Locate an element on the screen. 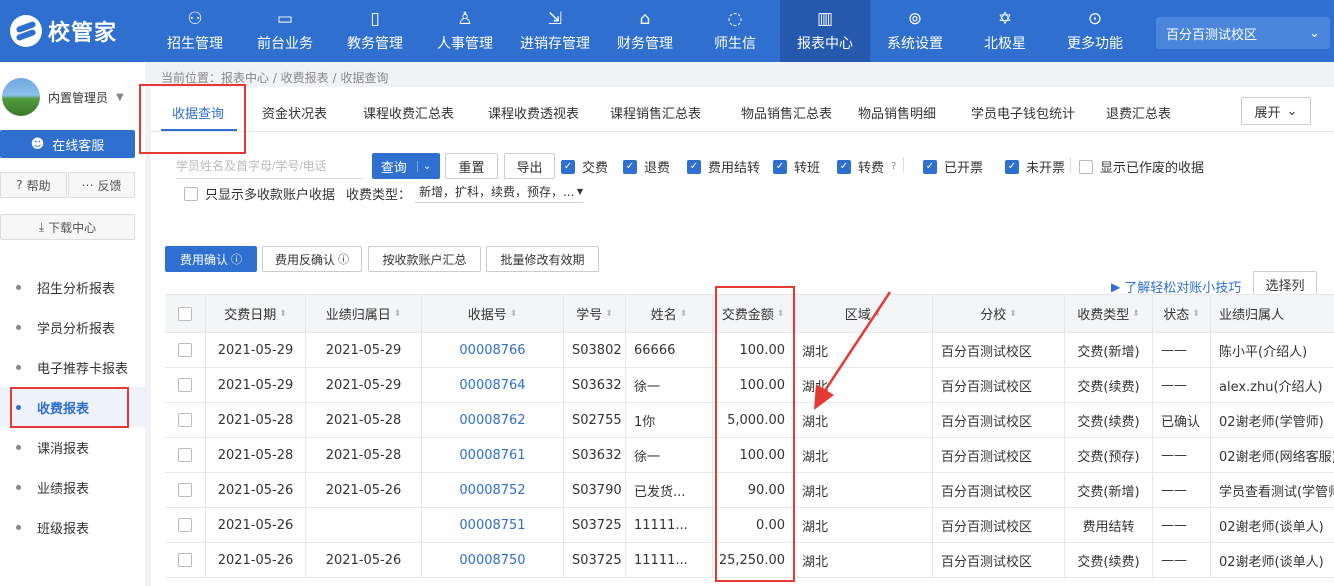  nav-item-5: ⌂ 财务管理 is located at coordinates (645, 31).